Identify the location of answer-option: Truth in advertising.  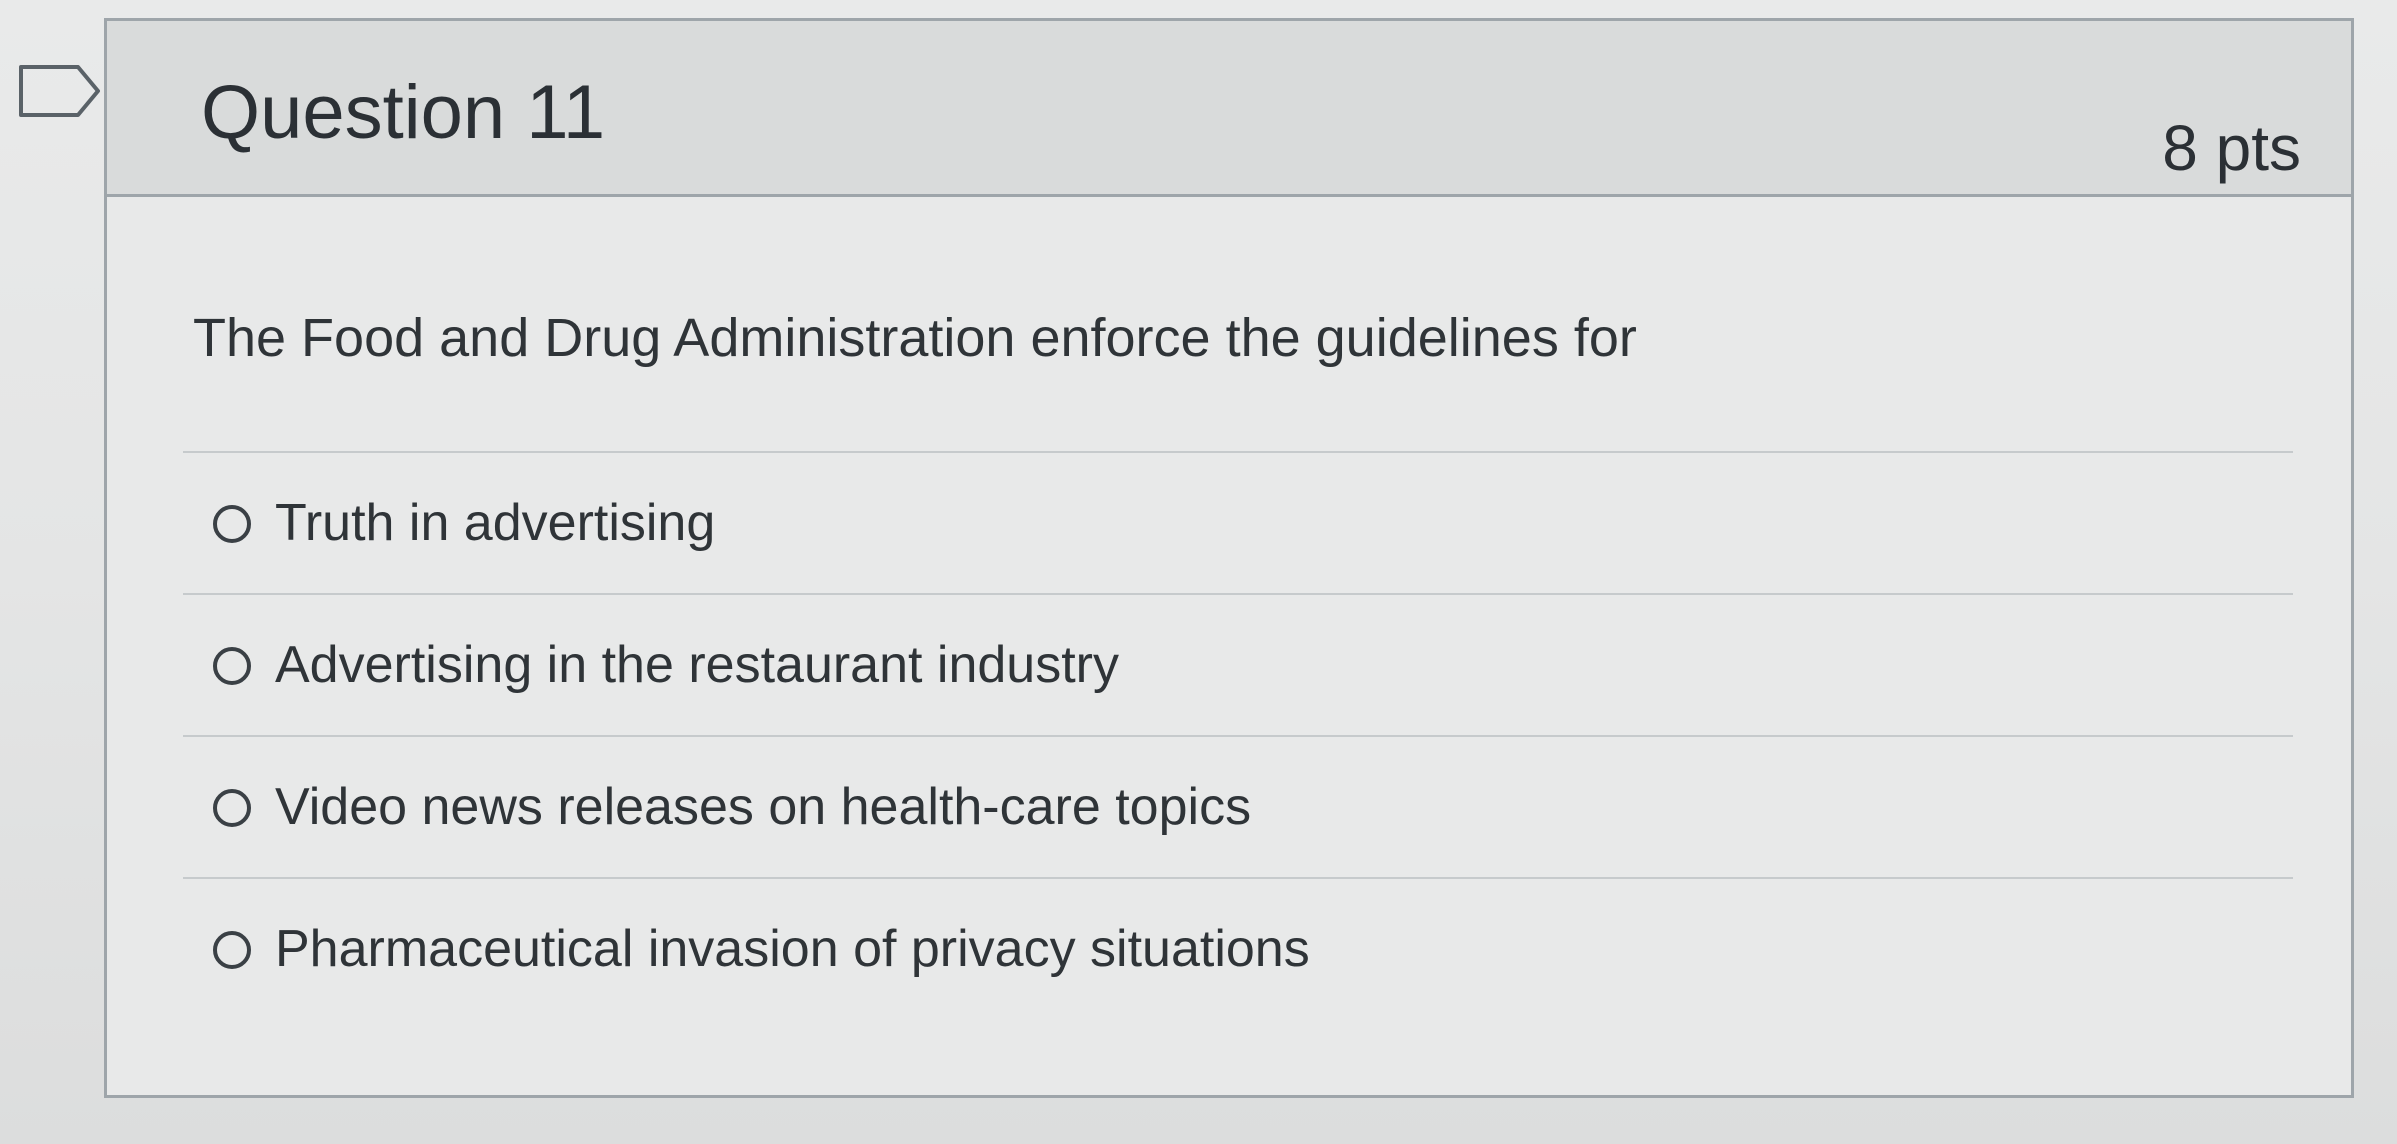
(1238, 522).